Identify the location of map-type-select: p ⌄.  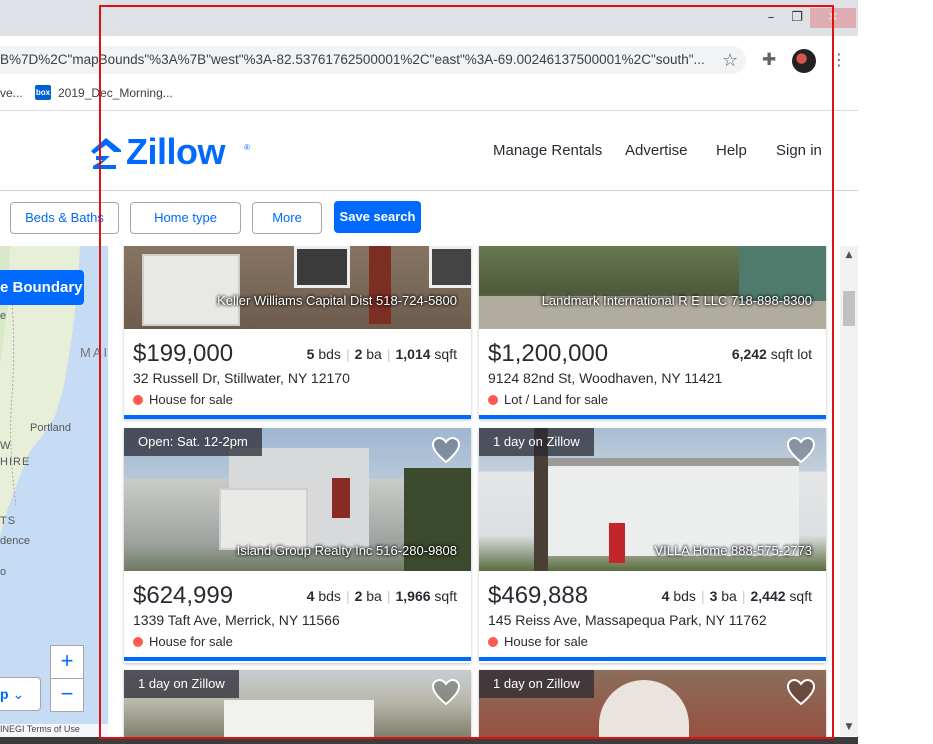
(20, 694).